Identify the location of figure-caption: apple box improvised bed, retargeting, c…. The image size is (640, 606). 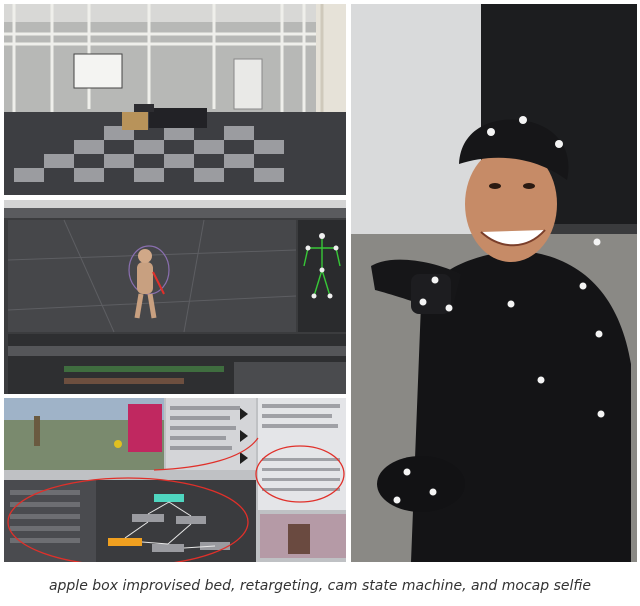
(320, 586).